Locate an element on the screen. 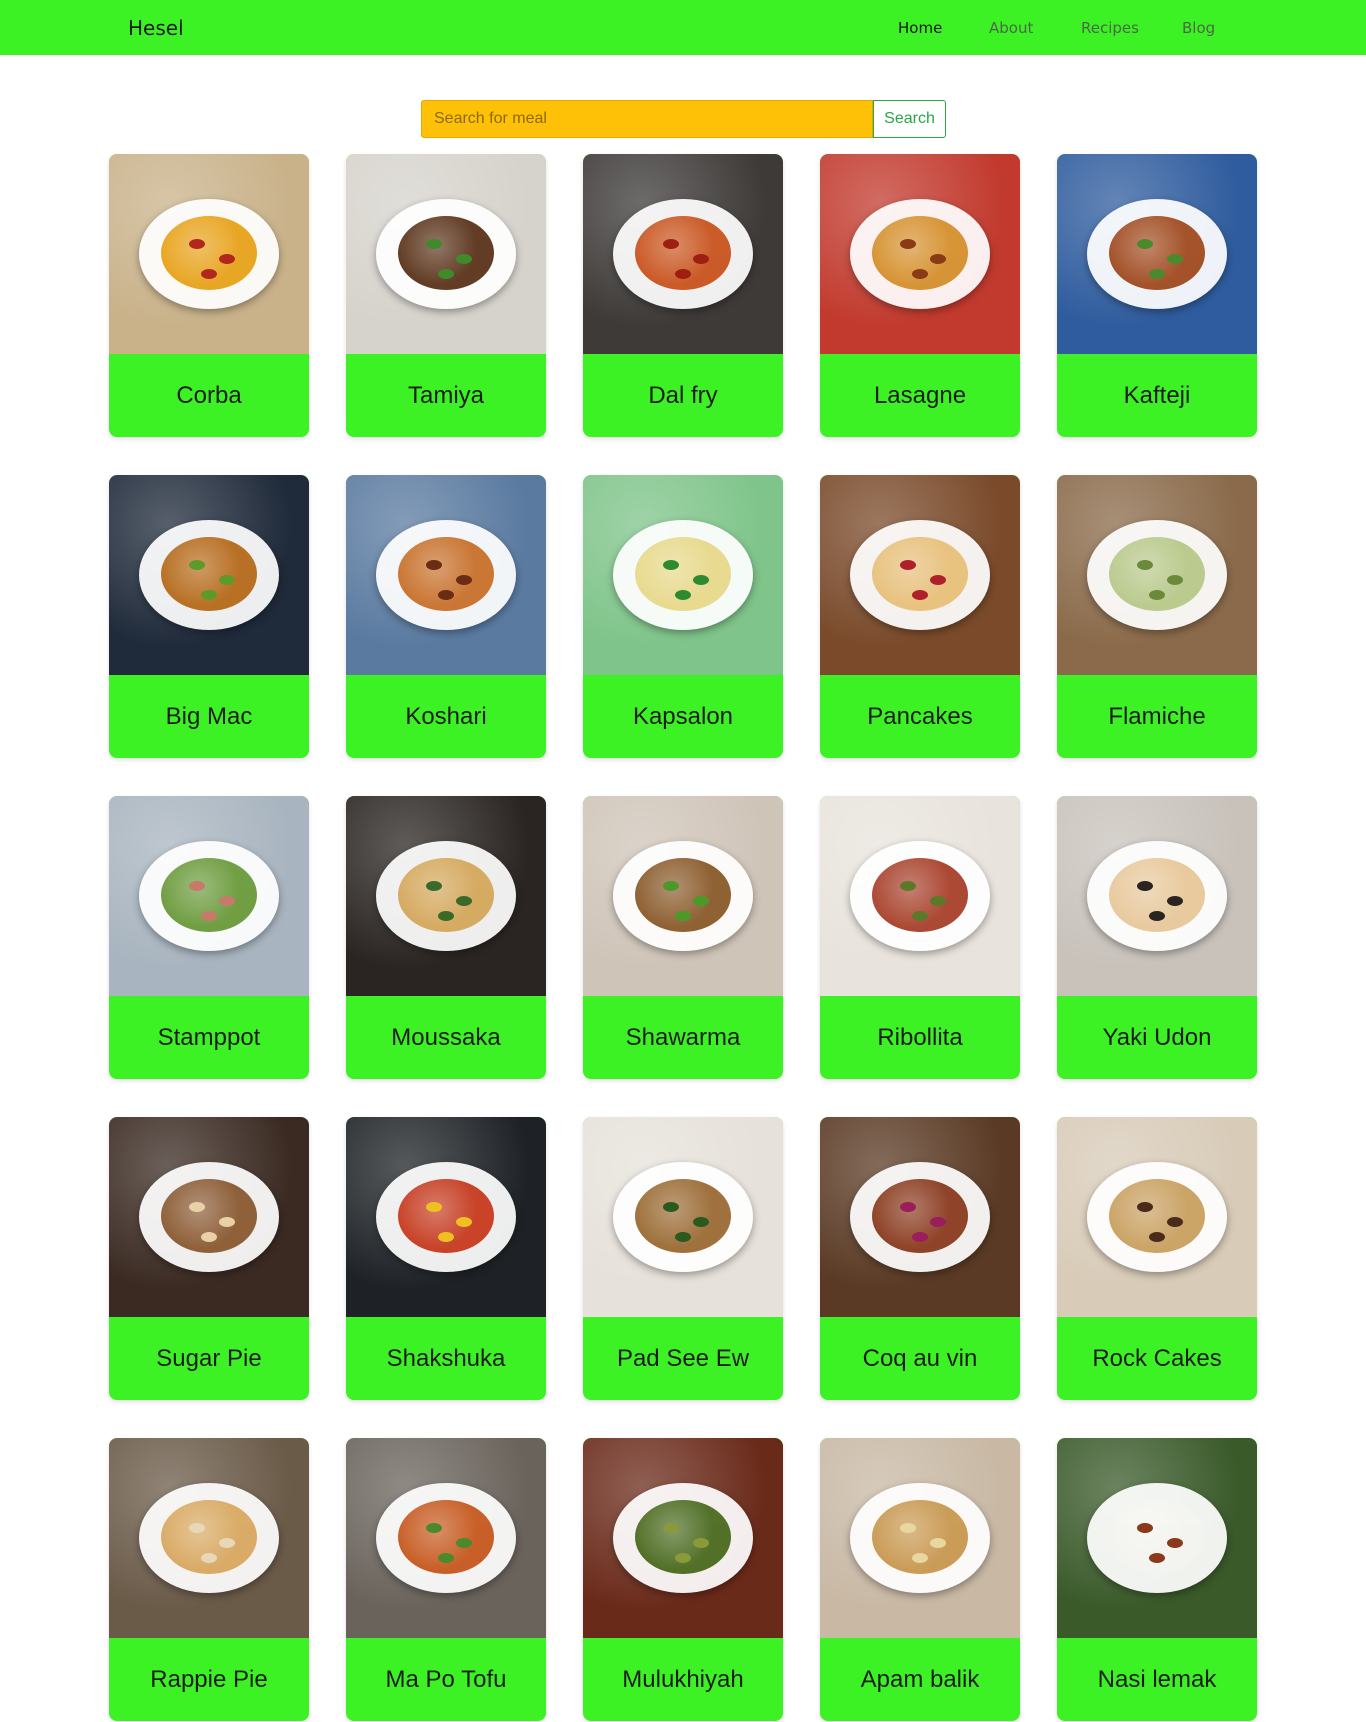 The image size is (1366, 1722). meal-card: Rock Cakes is located at coordinates (1157, 1258).